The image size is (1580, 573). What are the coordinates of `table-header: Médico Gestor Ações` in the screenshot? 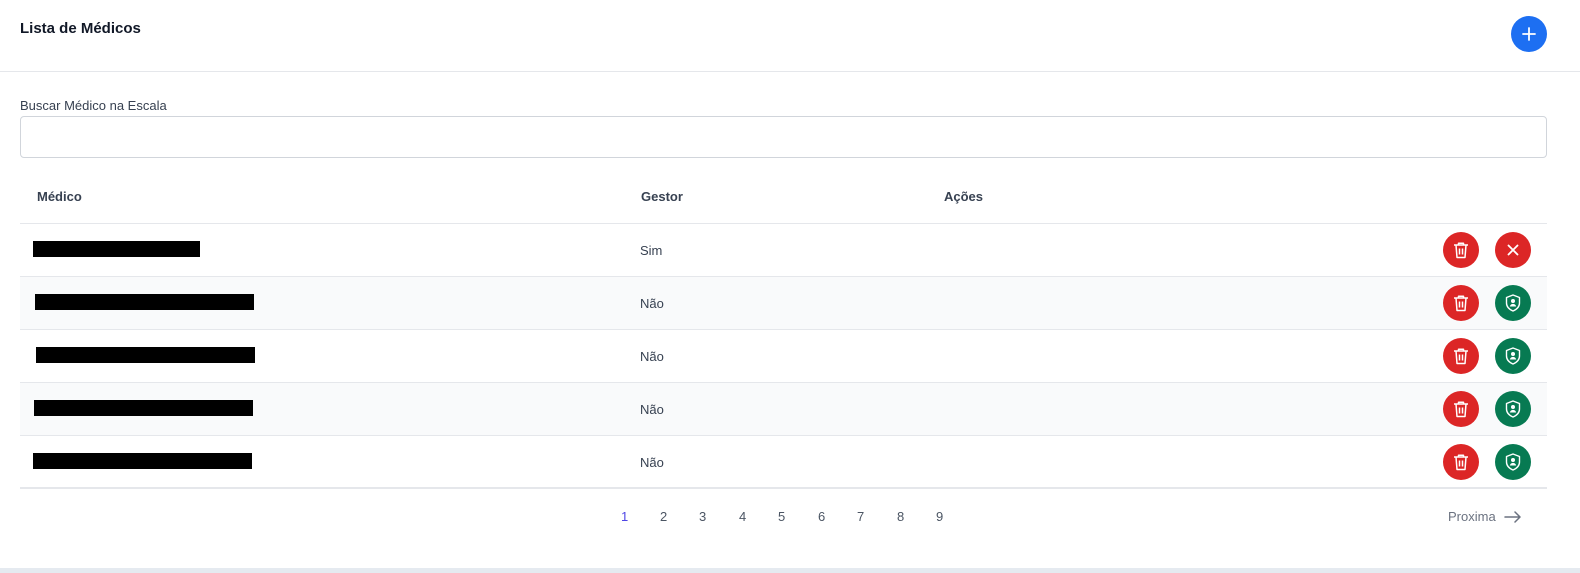 It's located at (783, 197).